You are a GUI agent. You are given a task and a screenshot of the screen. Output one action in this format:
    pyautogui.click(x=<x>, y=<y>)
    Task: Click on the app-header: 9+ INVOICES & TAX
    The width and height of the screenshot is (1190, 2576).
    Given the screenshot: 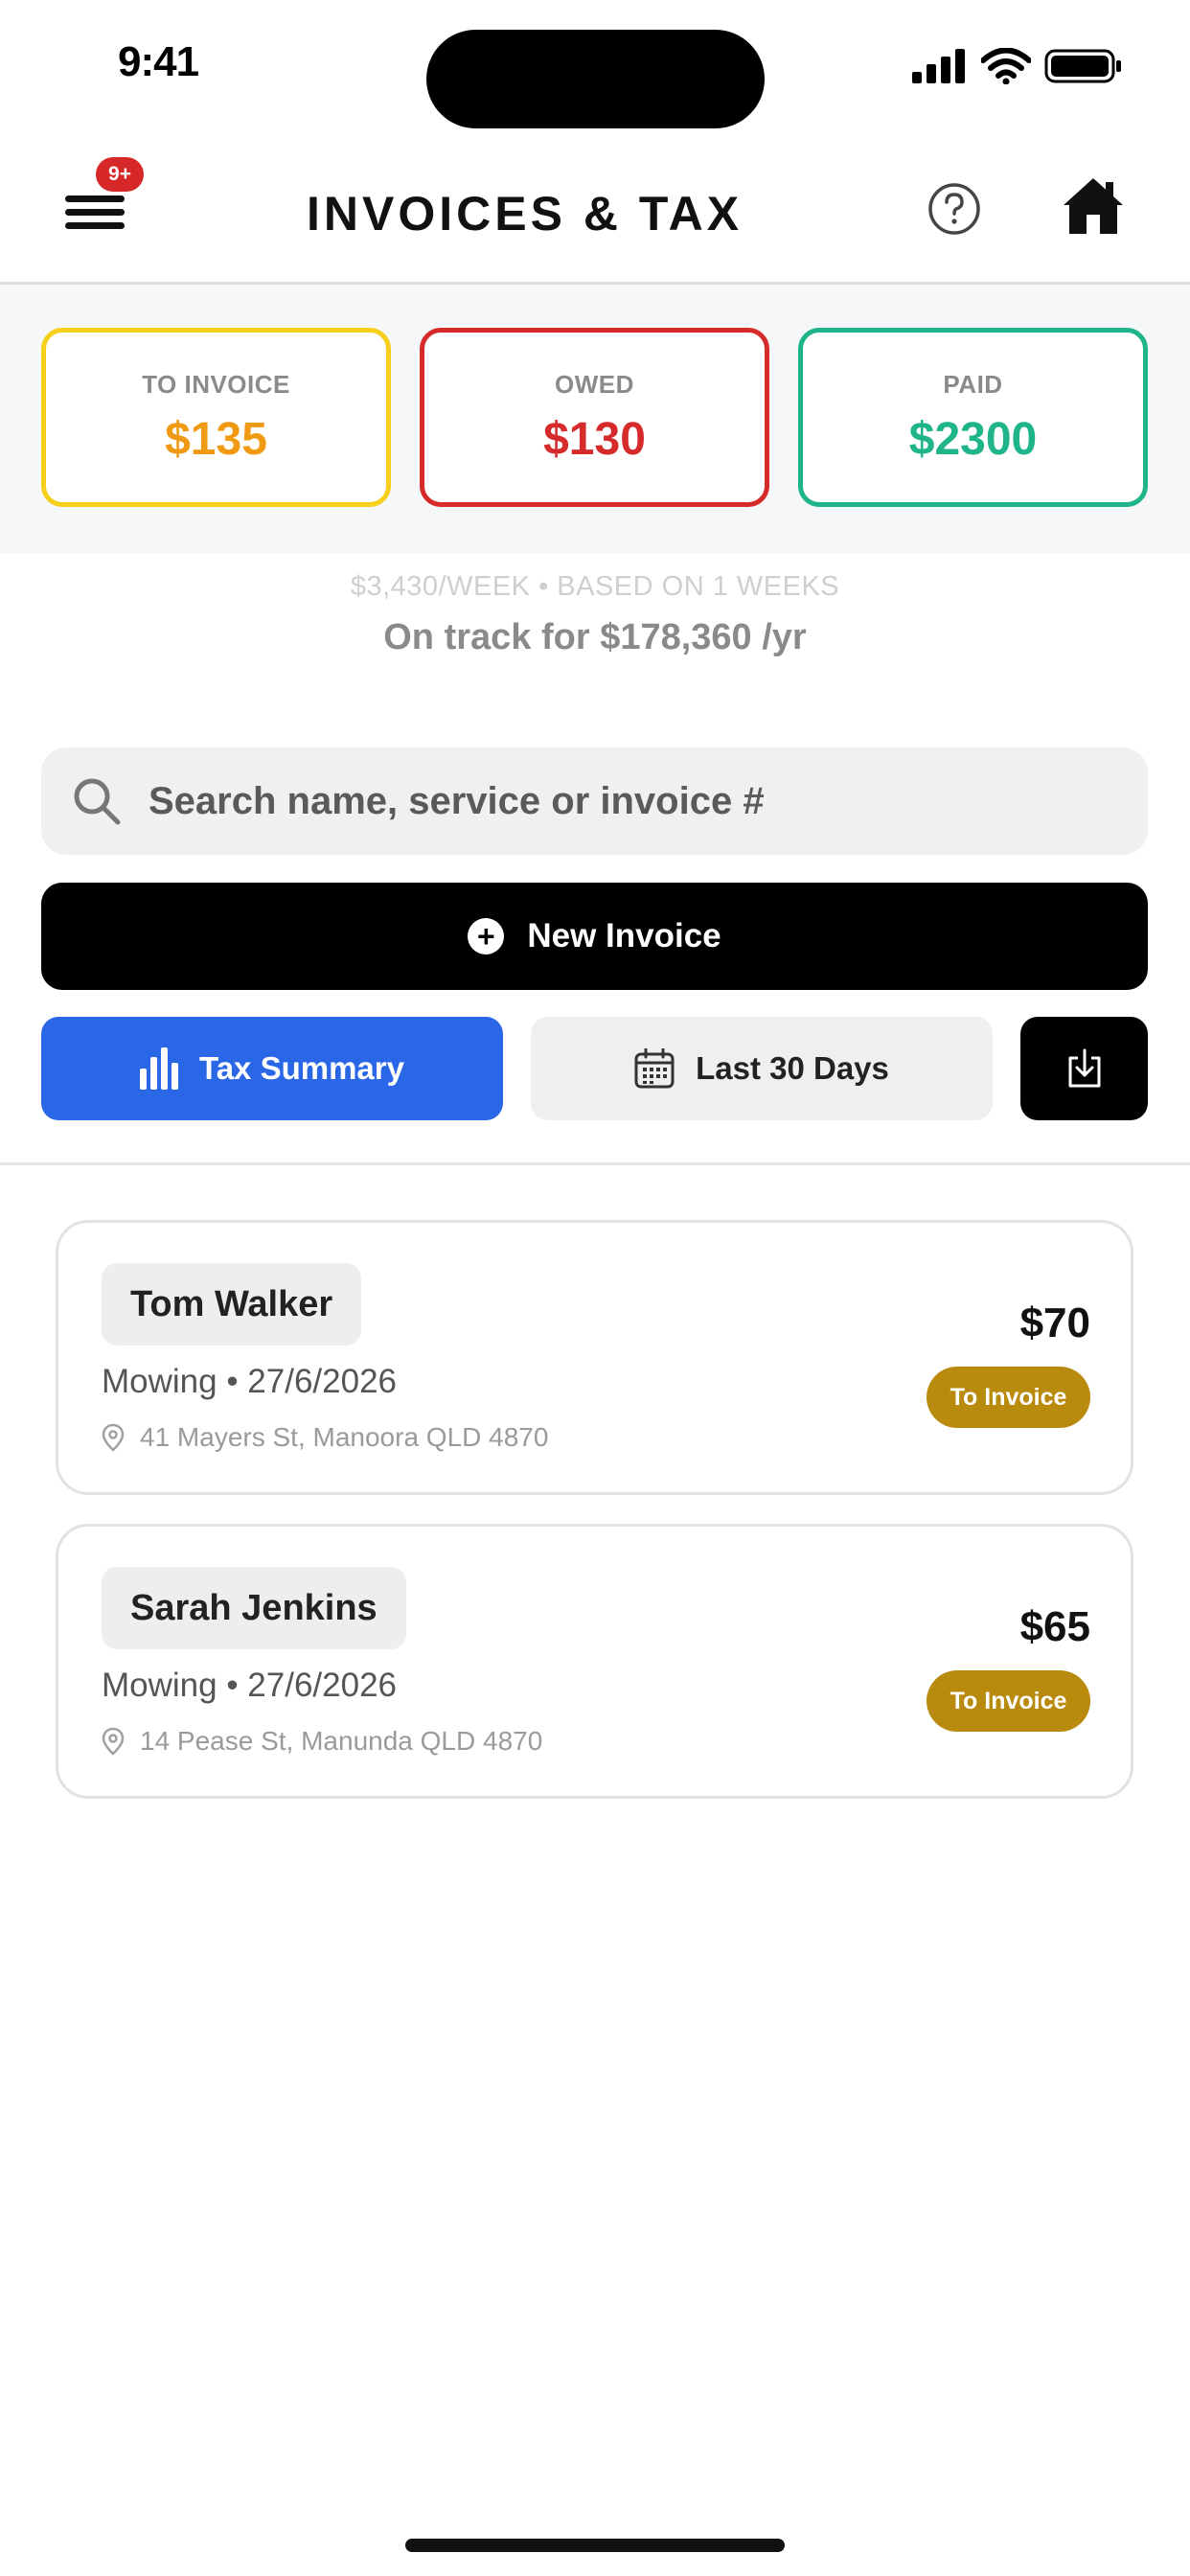 What is the action you would take?
    pyautogui.click(x=595, y=209)
    